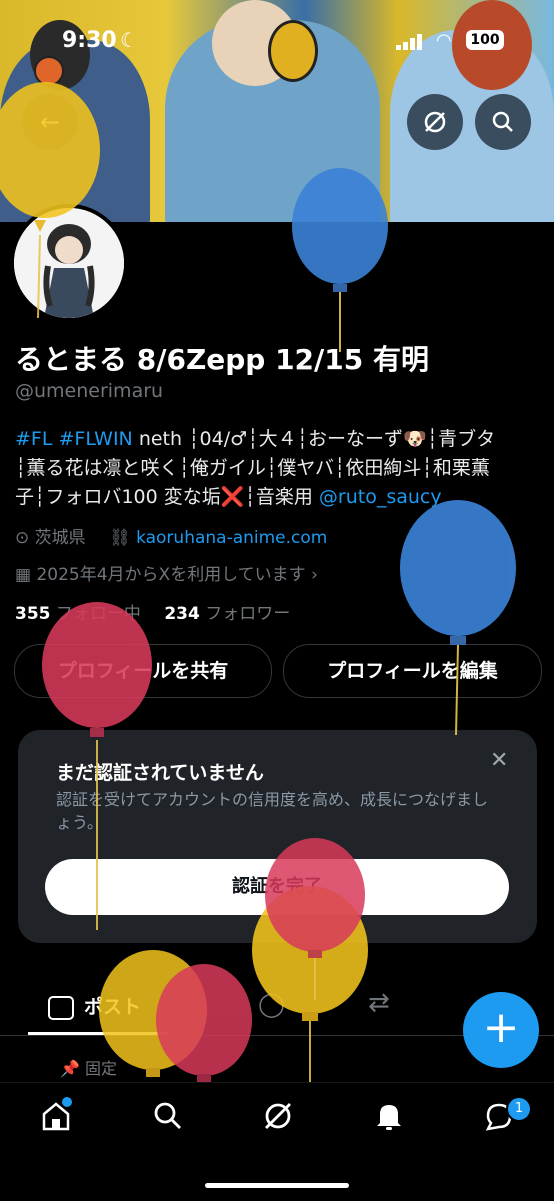  I want to click on messages-badge: 1, so click(519, 1109).